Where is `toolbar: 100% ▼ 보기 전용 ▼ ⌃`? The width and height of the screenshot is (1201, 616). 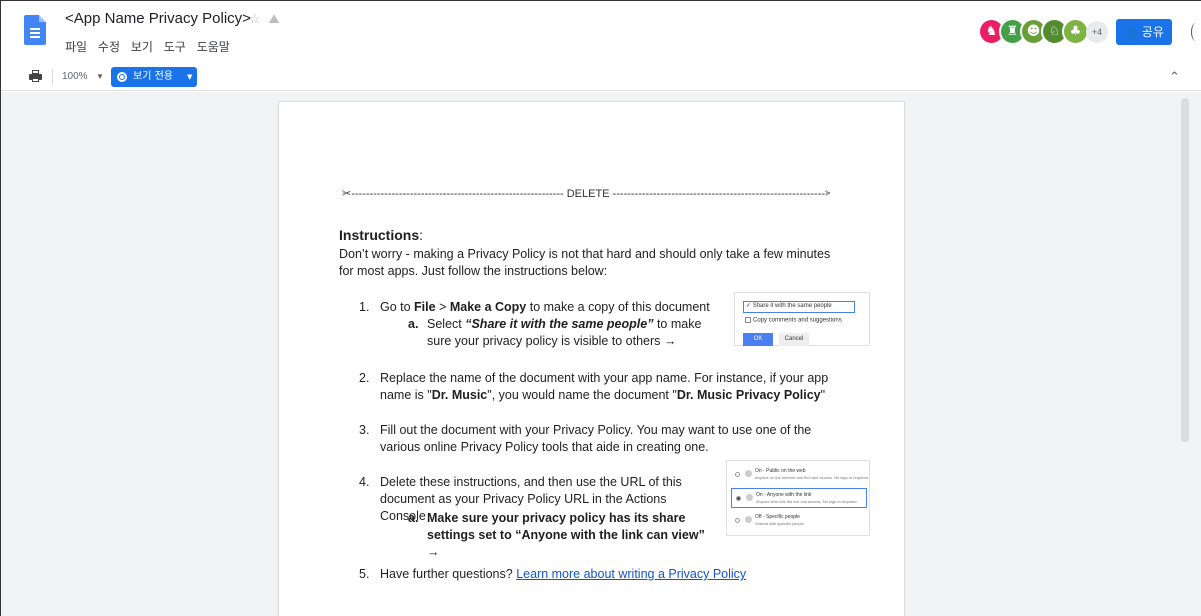
toolbar: 100% ▼ 보기 전용 ▼ ⌃ is located at coordinates (601, 77).